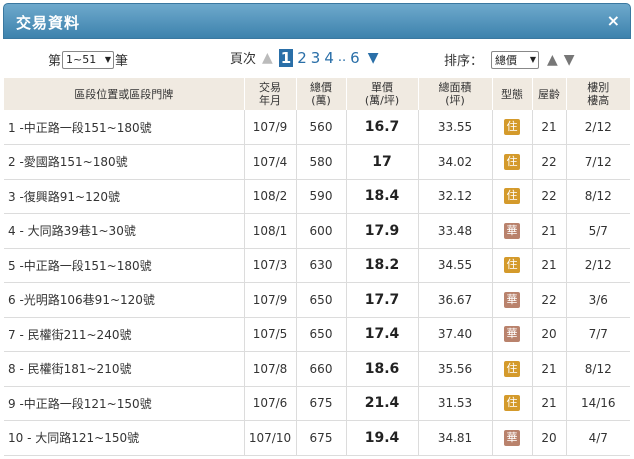 Image resolution: width=634 pixels, height=459 pixels. What do you see at coordinates (321, 127) in the screenshot?
I see `total-price-cell: 560` at bounding box center [321, 127].